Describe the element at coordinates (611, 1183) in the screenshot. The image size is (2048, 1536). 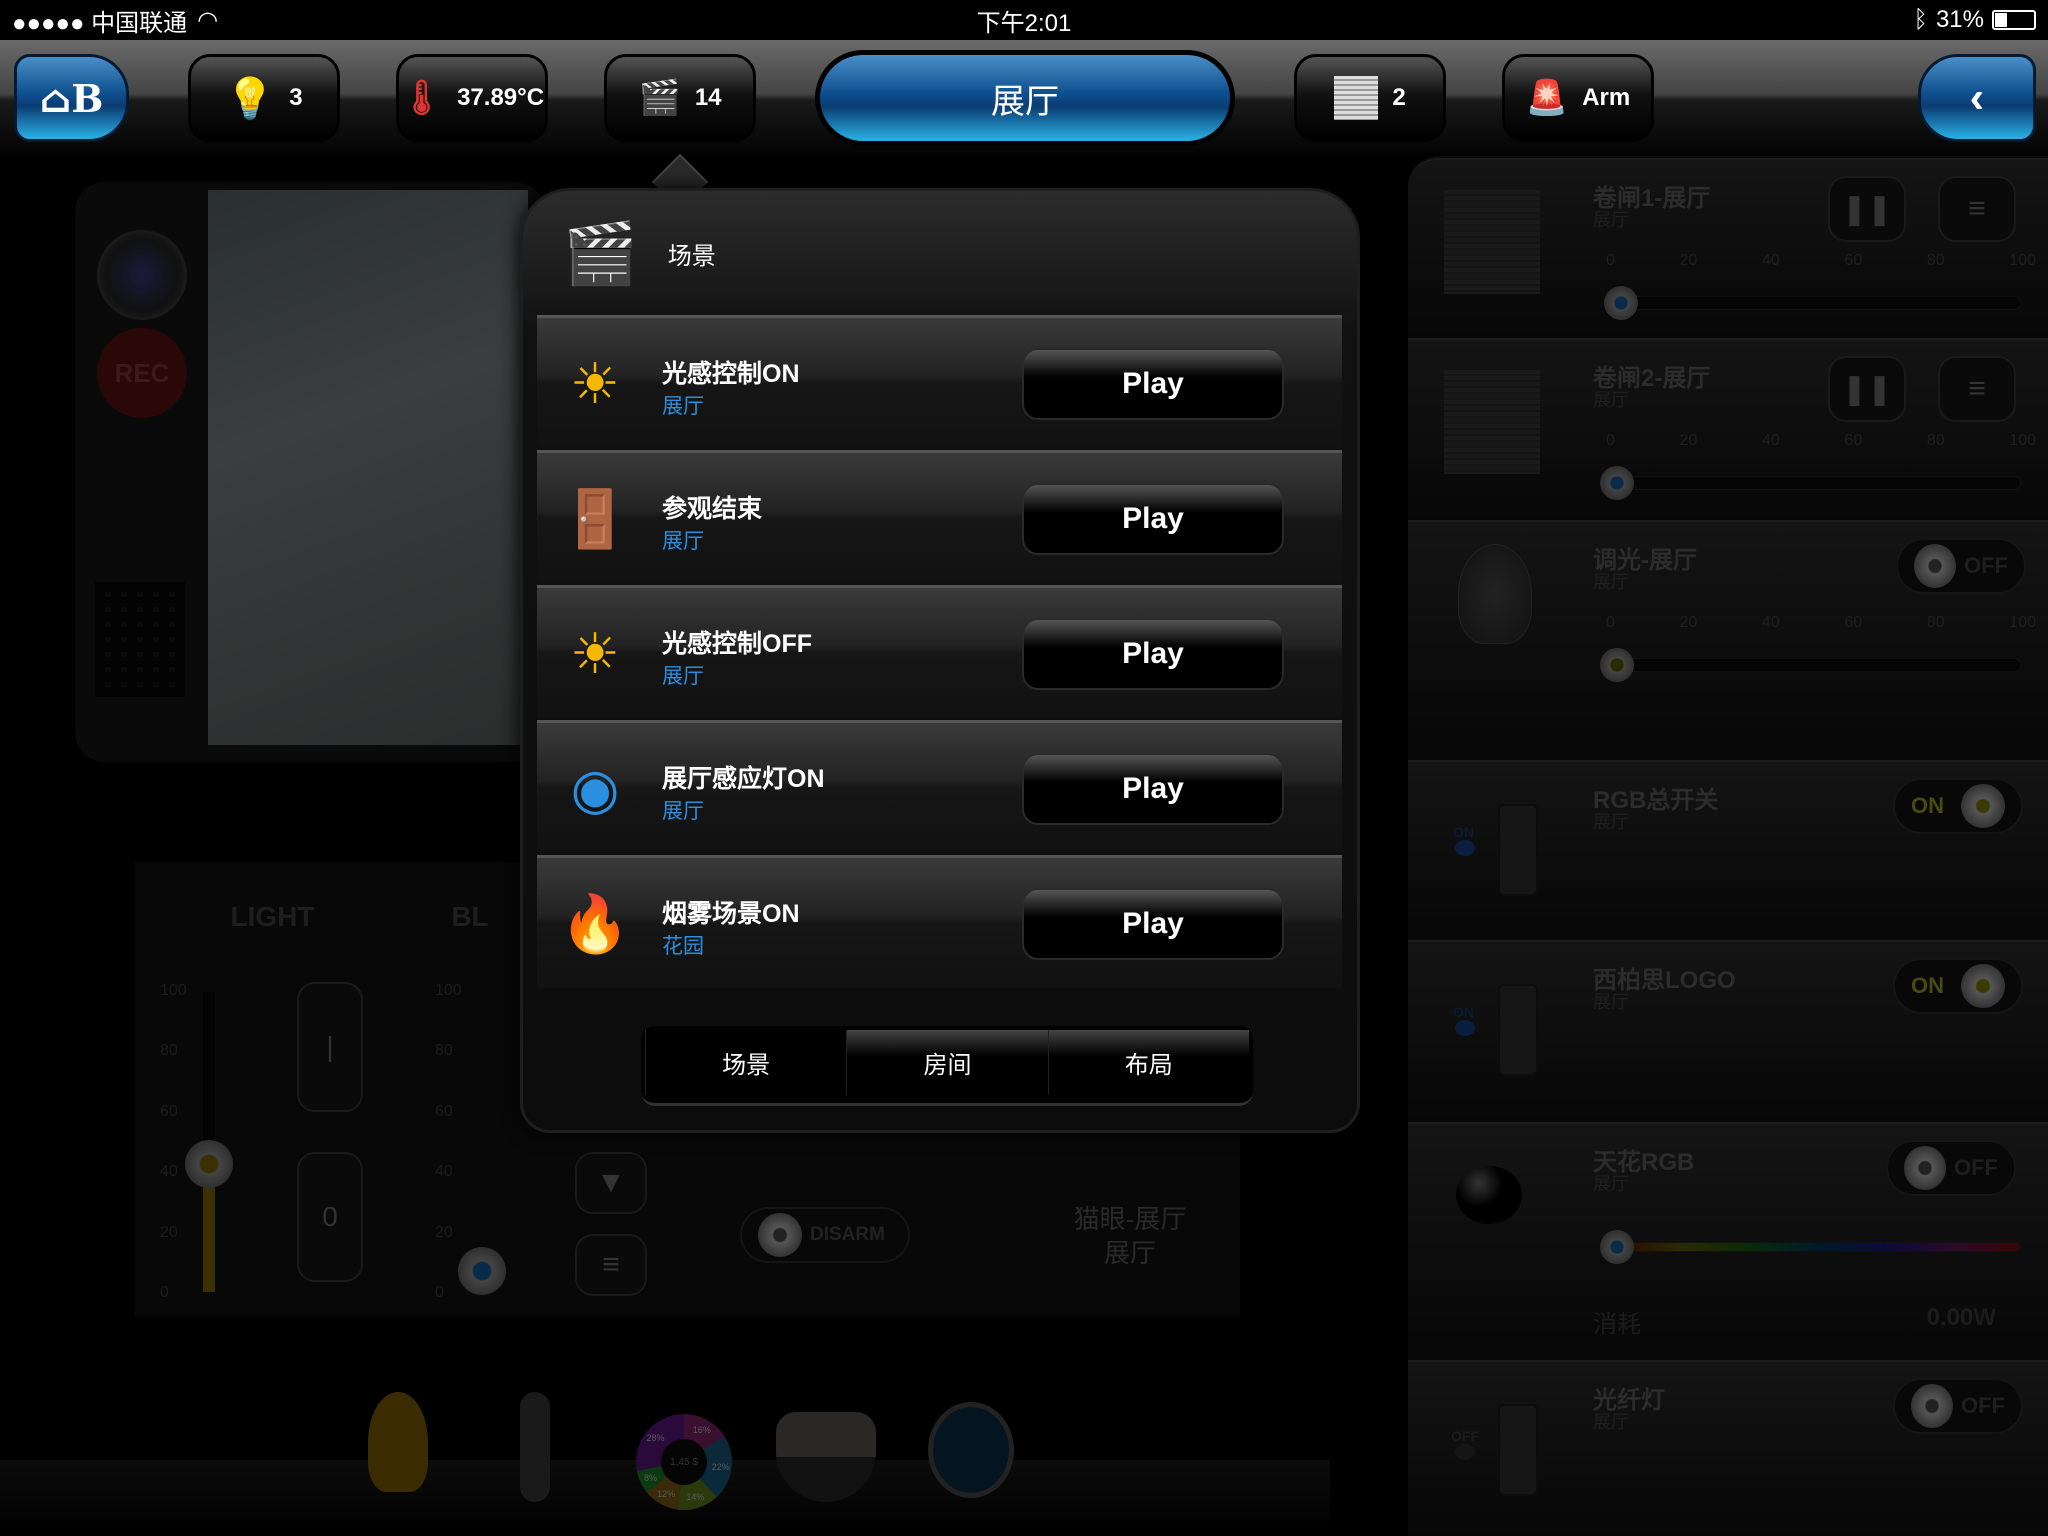
I see `blind-down-button: ▼` at that location.